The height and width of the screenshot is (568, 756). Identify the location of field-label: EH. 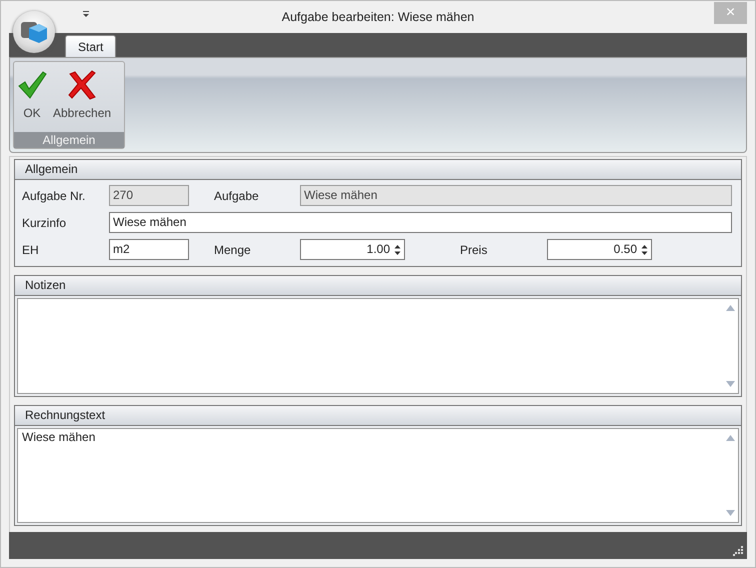
(31, 249).